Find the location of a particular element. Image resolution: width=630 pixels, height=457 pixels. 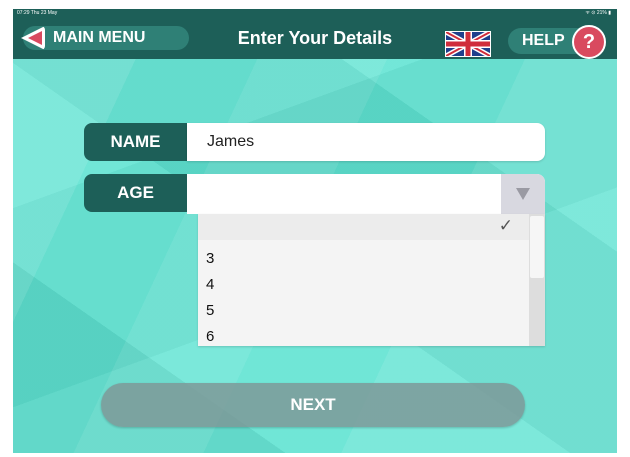

age-dropdown-toggle is located at coordinates (523, 194).